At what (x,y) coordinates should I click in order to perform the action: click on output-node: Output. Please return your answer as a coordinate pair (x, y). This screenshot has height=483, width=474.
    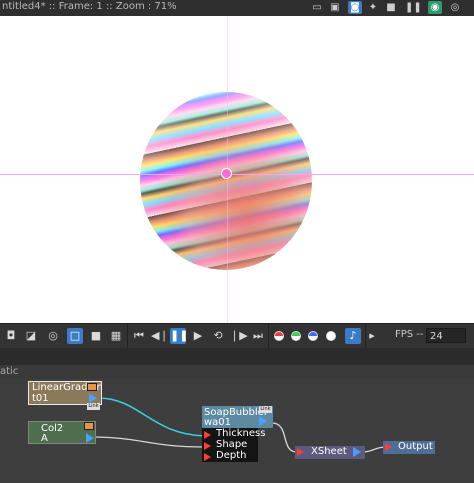
    Looking at the image, I should click on (409, 447).